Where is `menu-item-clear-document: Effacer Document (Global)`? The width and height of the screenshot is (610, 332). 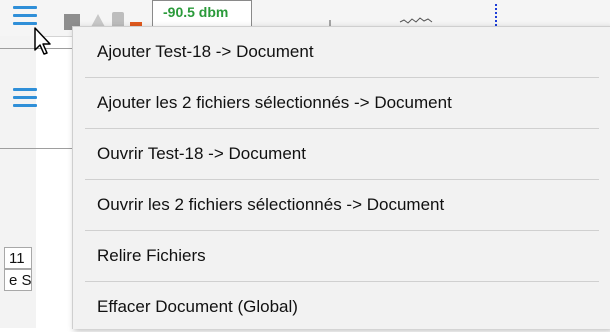 menu-item-clear-document: Effacer Document (Global) is located at coordinates (341, 307).